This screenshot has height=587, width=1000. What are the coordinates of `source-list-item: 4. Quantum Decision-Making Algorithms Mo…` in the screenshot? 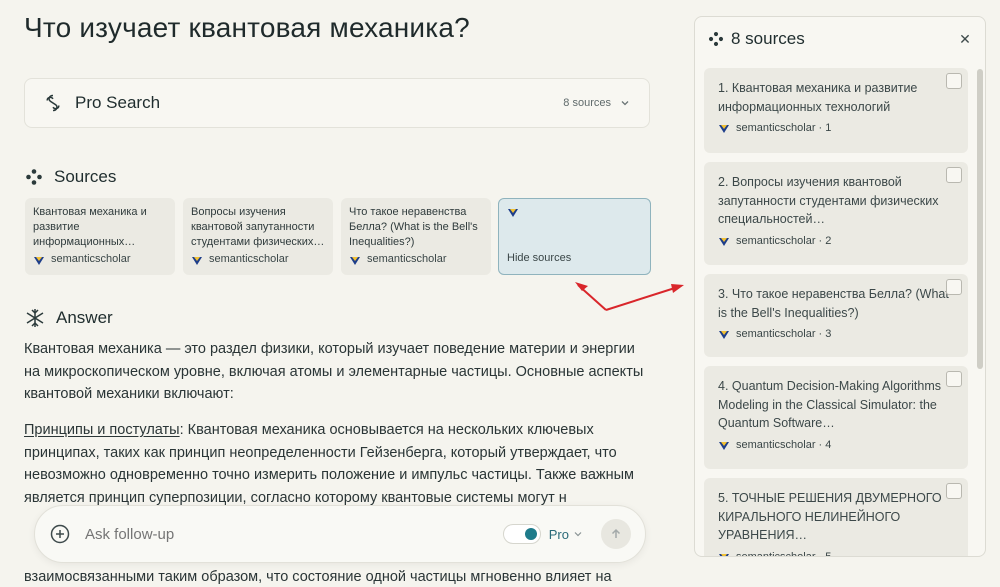 It's located at (836, 417).